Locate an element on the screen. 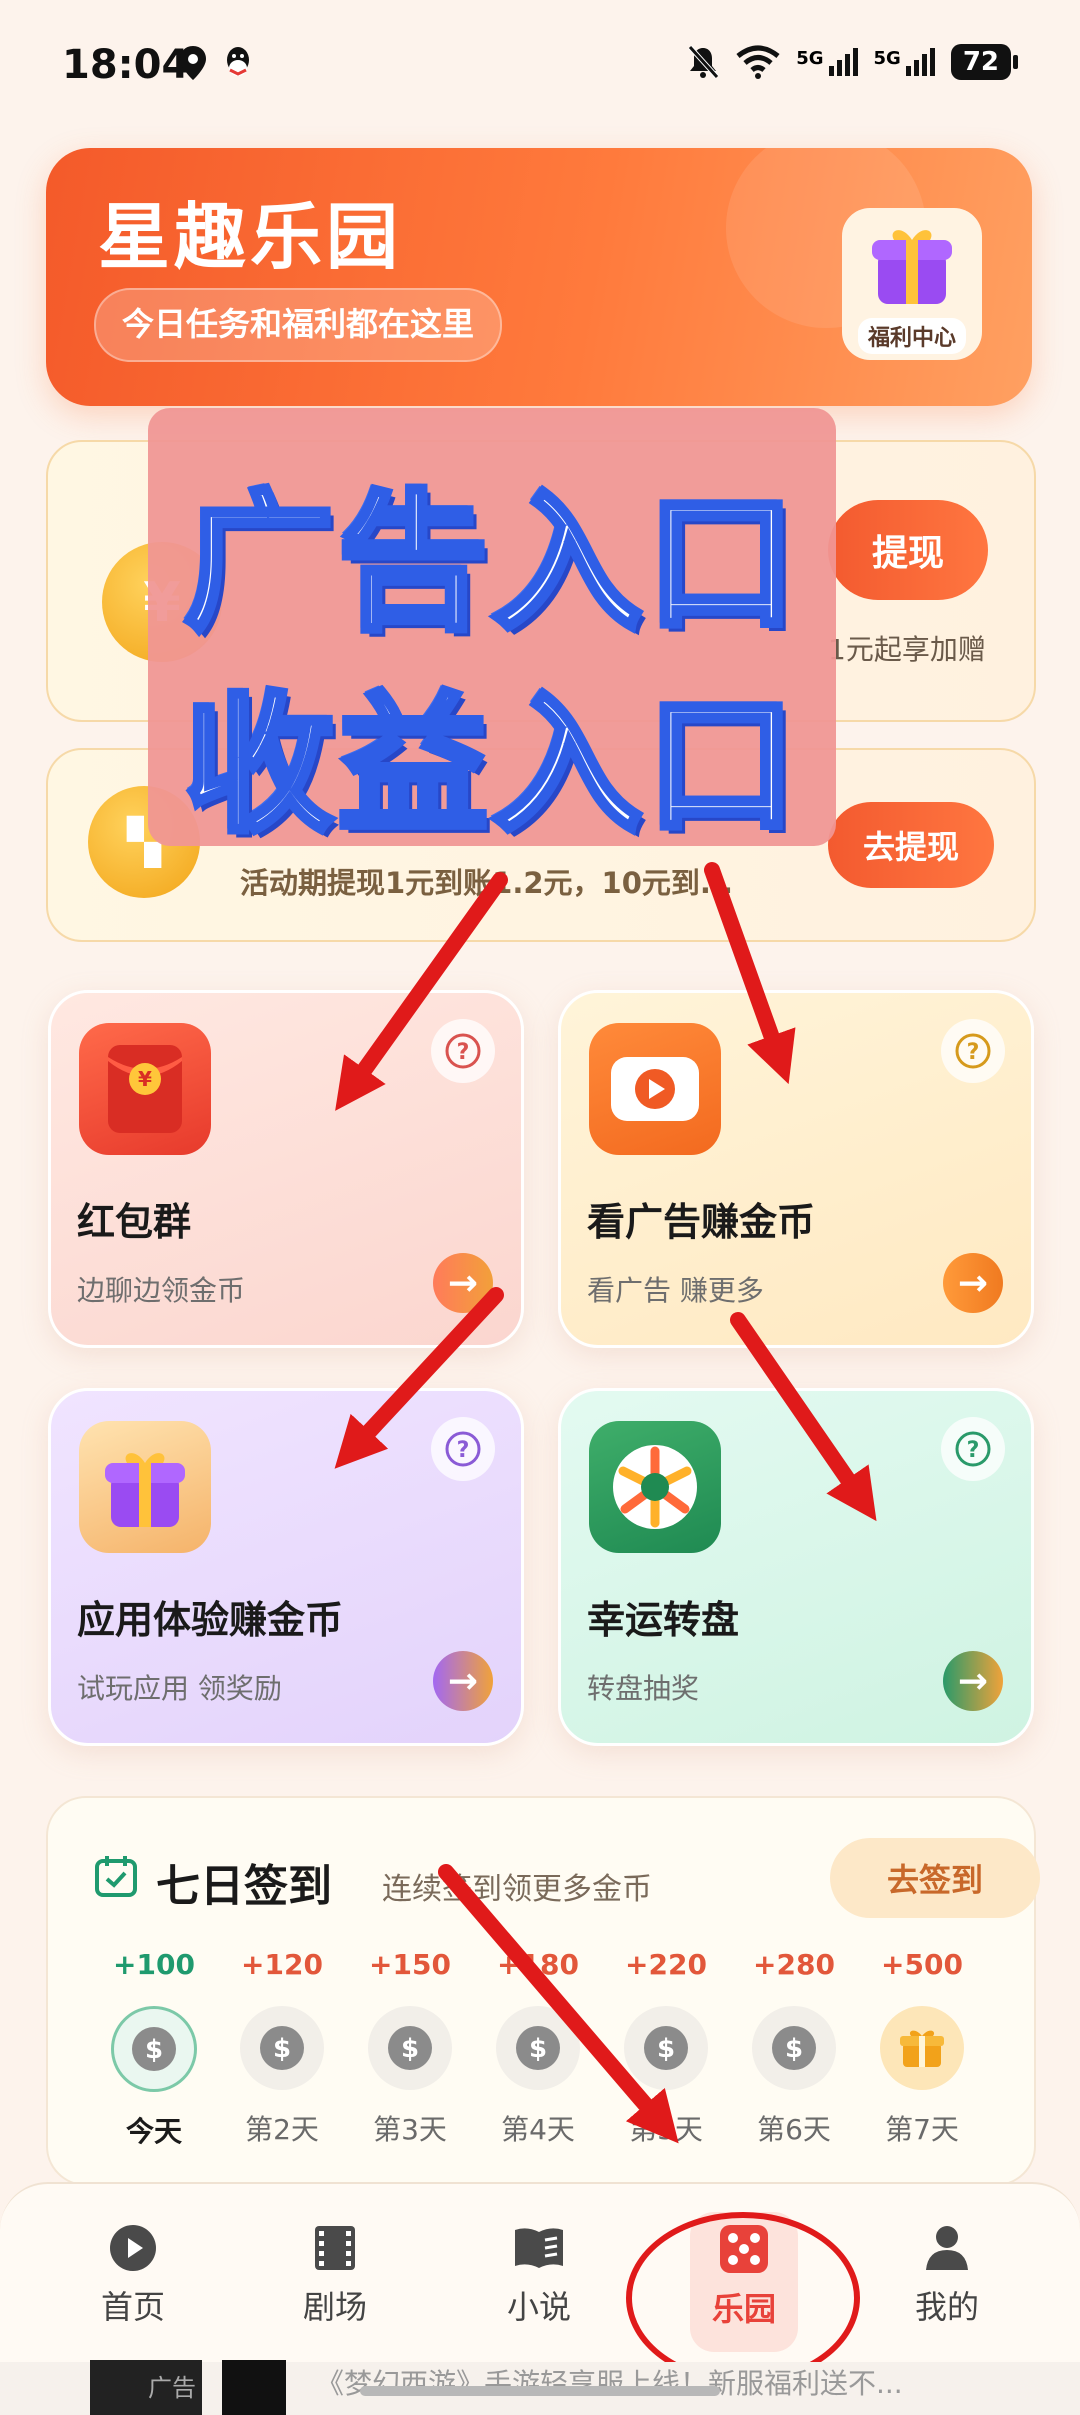 Image resolution: width=1080 pixels, height=2415 pixels. feature-title: 看广告赚金币 is located at coordinates (701, 1222).